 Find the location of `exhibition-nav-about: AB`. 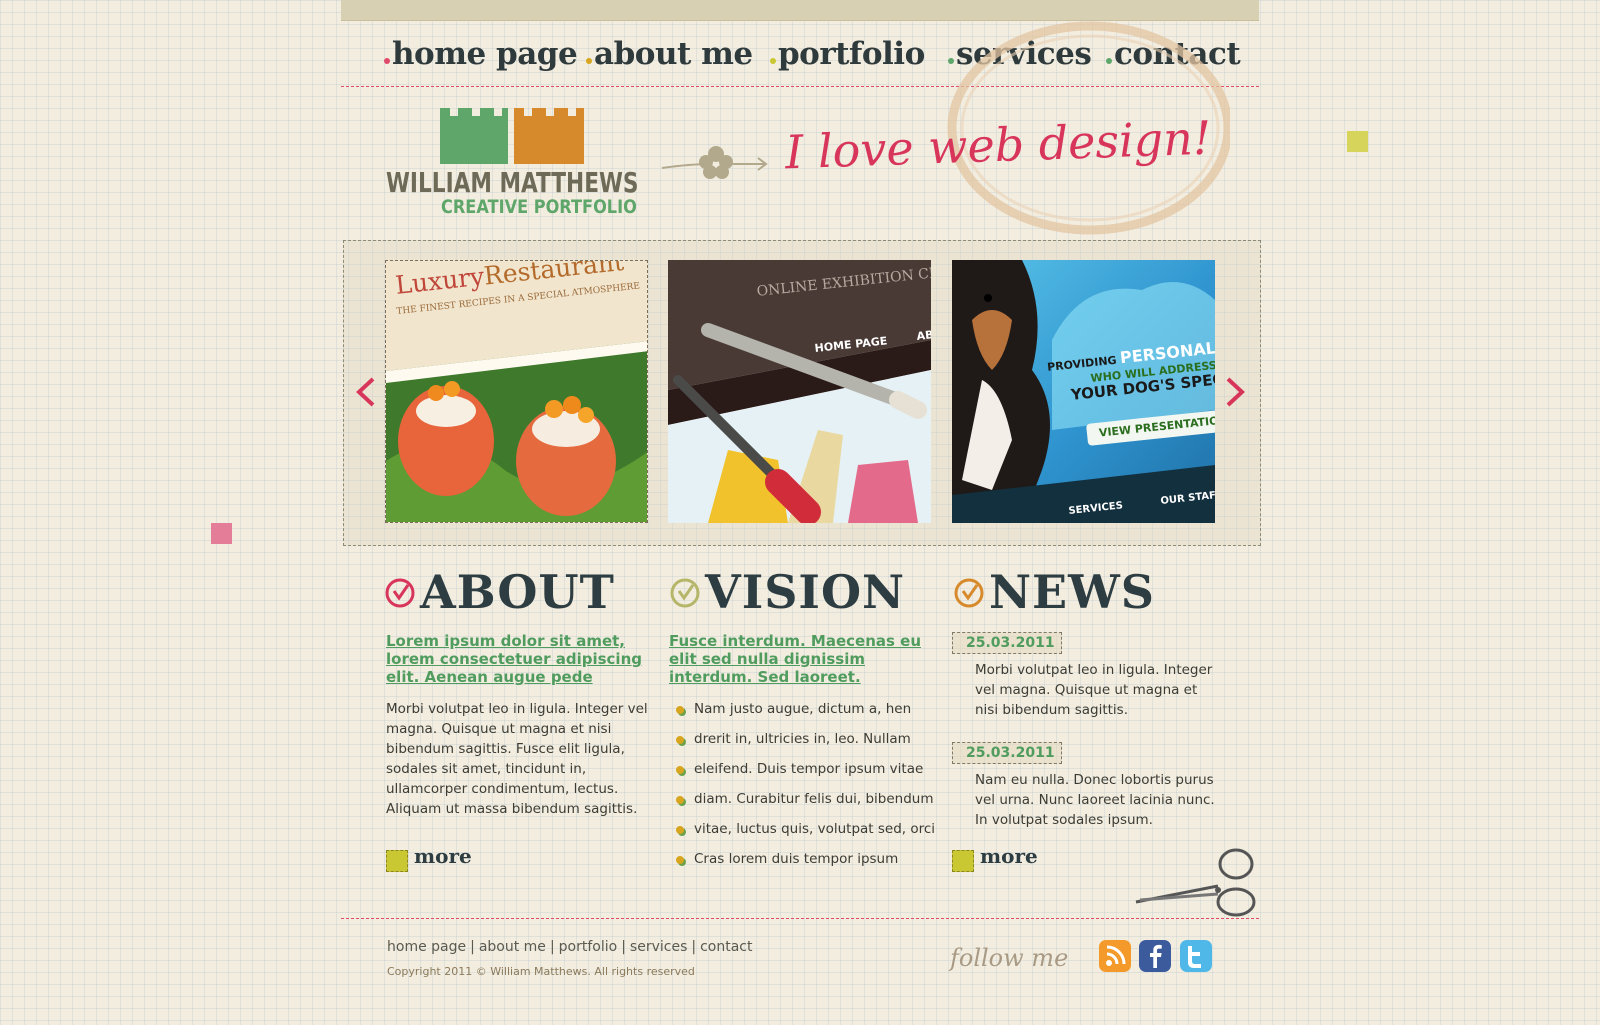

exhibition-nav-about: AB is located at coordinates (923, 335).